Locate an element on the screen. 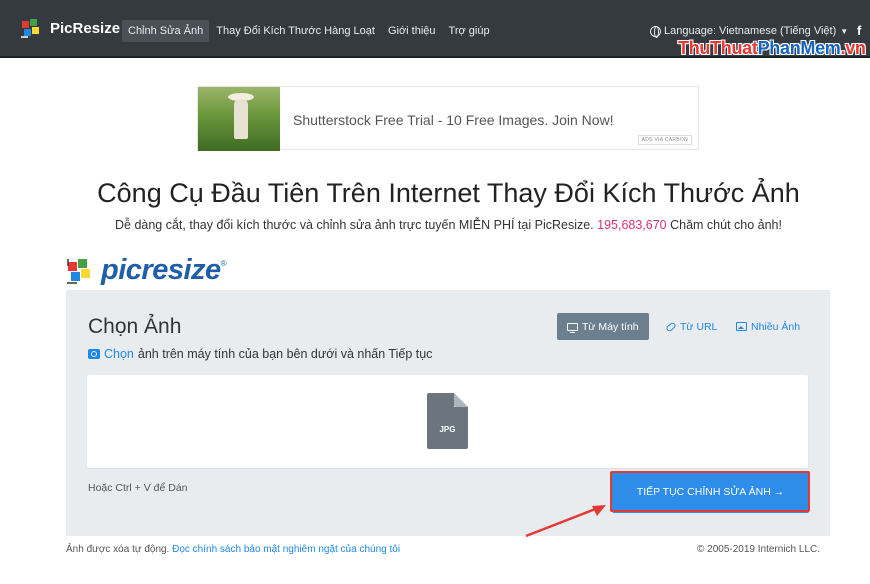  images-icon is located at coordinates (741, 326).